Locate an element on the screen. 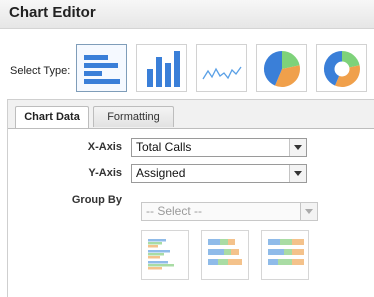 The image size is (374, 297). x-axis-value: Total Calls is located at coordinates (164, 147).